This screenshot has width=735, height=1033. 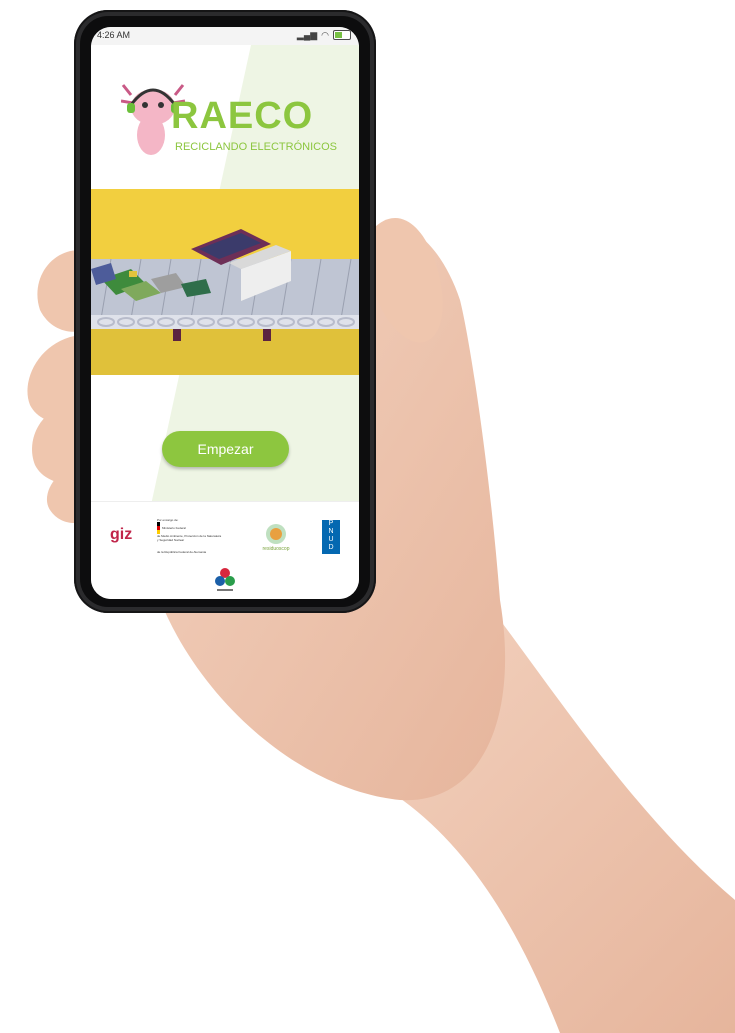 What do you see at coordinates (174, 527) in the screenshot?
I see `gov-line: Ministerio Federal` at bounding box center [174, 527].